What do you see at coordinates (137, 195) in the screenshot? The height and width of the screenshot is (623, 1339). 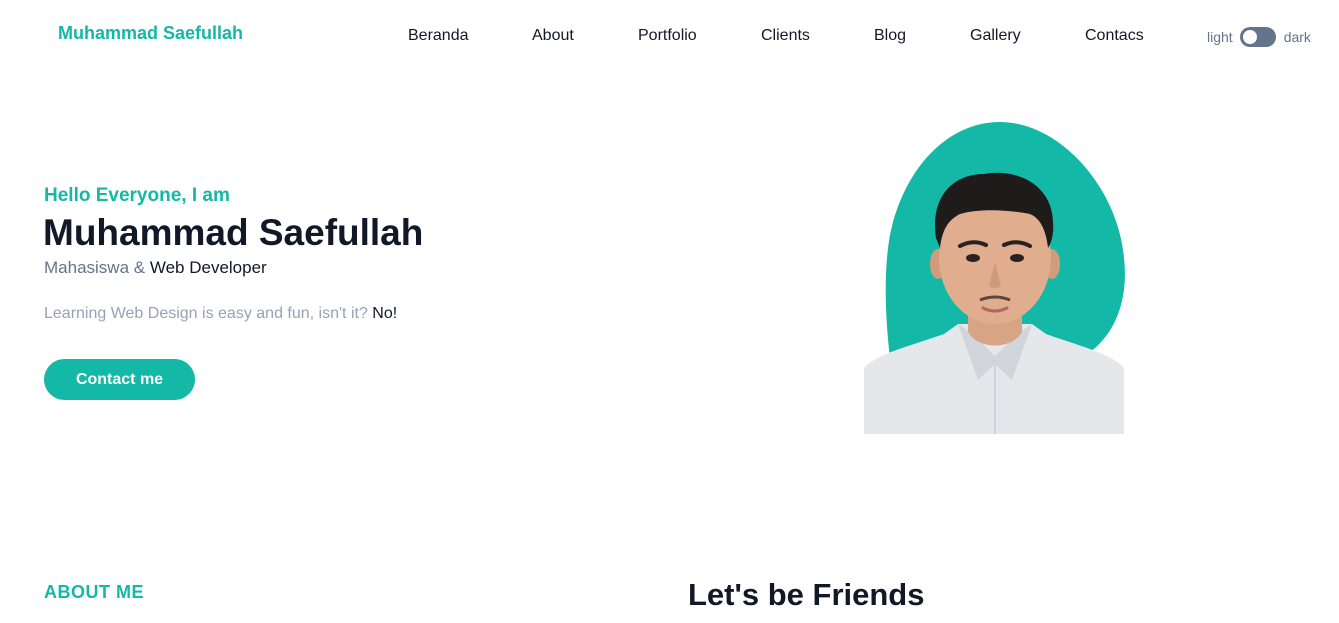 I see `hero-greeting: Hello Everyone, I am` at bounding box center [137, 195].